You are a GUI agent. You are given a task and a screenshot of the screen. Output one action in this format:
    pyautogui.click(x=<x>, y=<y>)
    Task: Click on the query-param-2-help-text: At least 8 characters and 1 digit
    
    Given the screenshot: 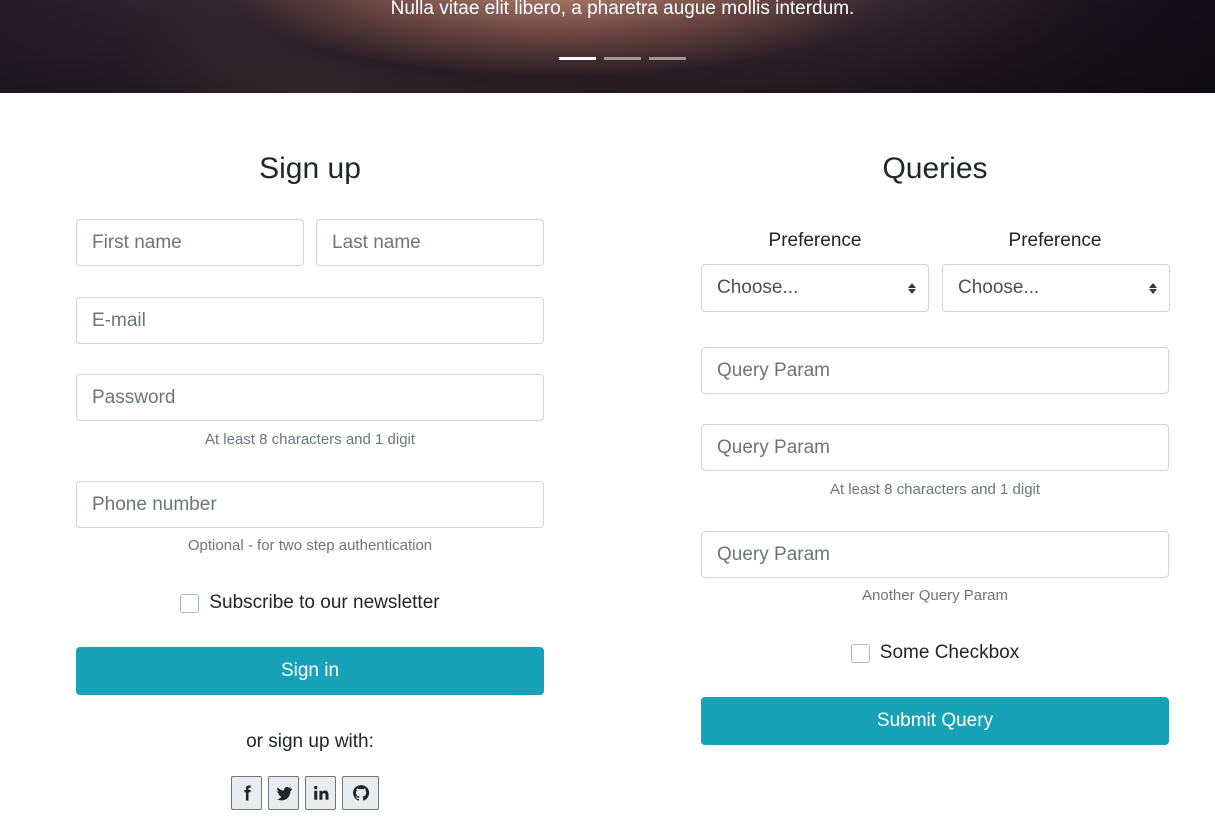 What is the action you would take?
    pyautogui.click(x=935, y=489)
    